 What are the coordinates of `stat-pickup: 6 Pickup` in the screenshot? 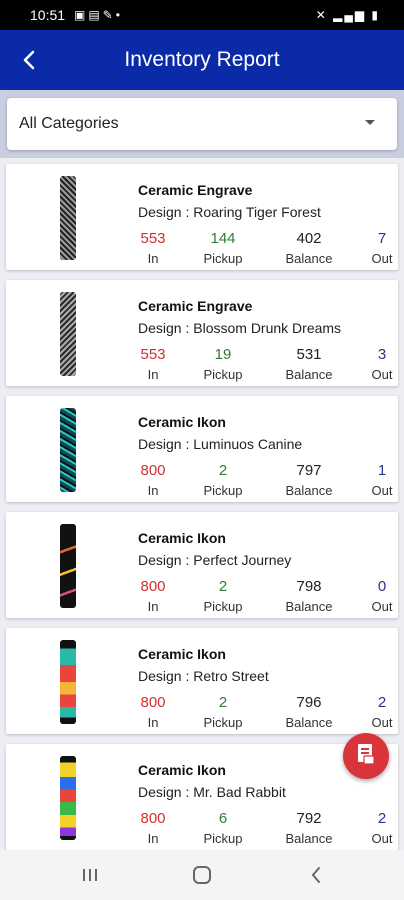 It's located at (223, 828).